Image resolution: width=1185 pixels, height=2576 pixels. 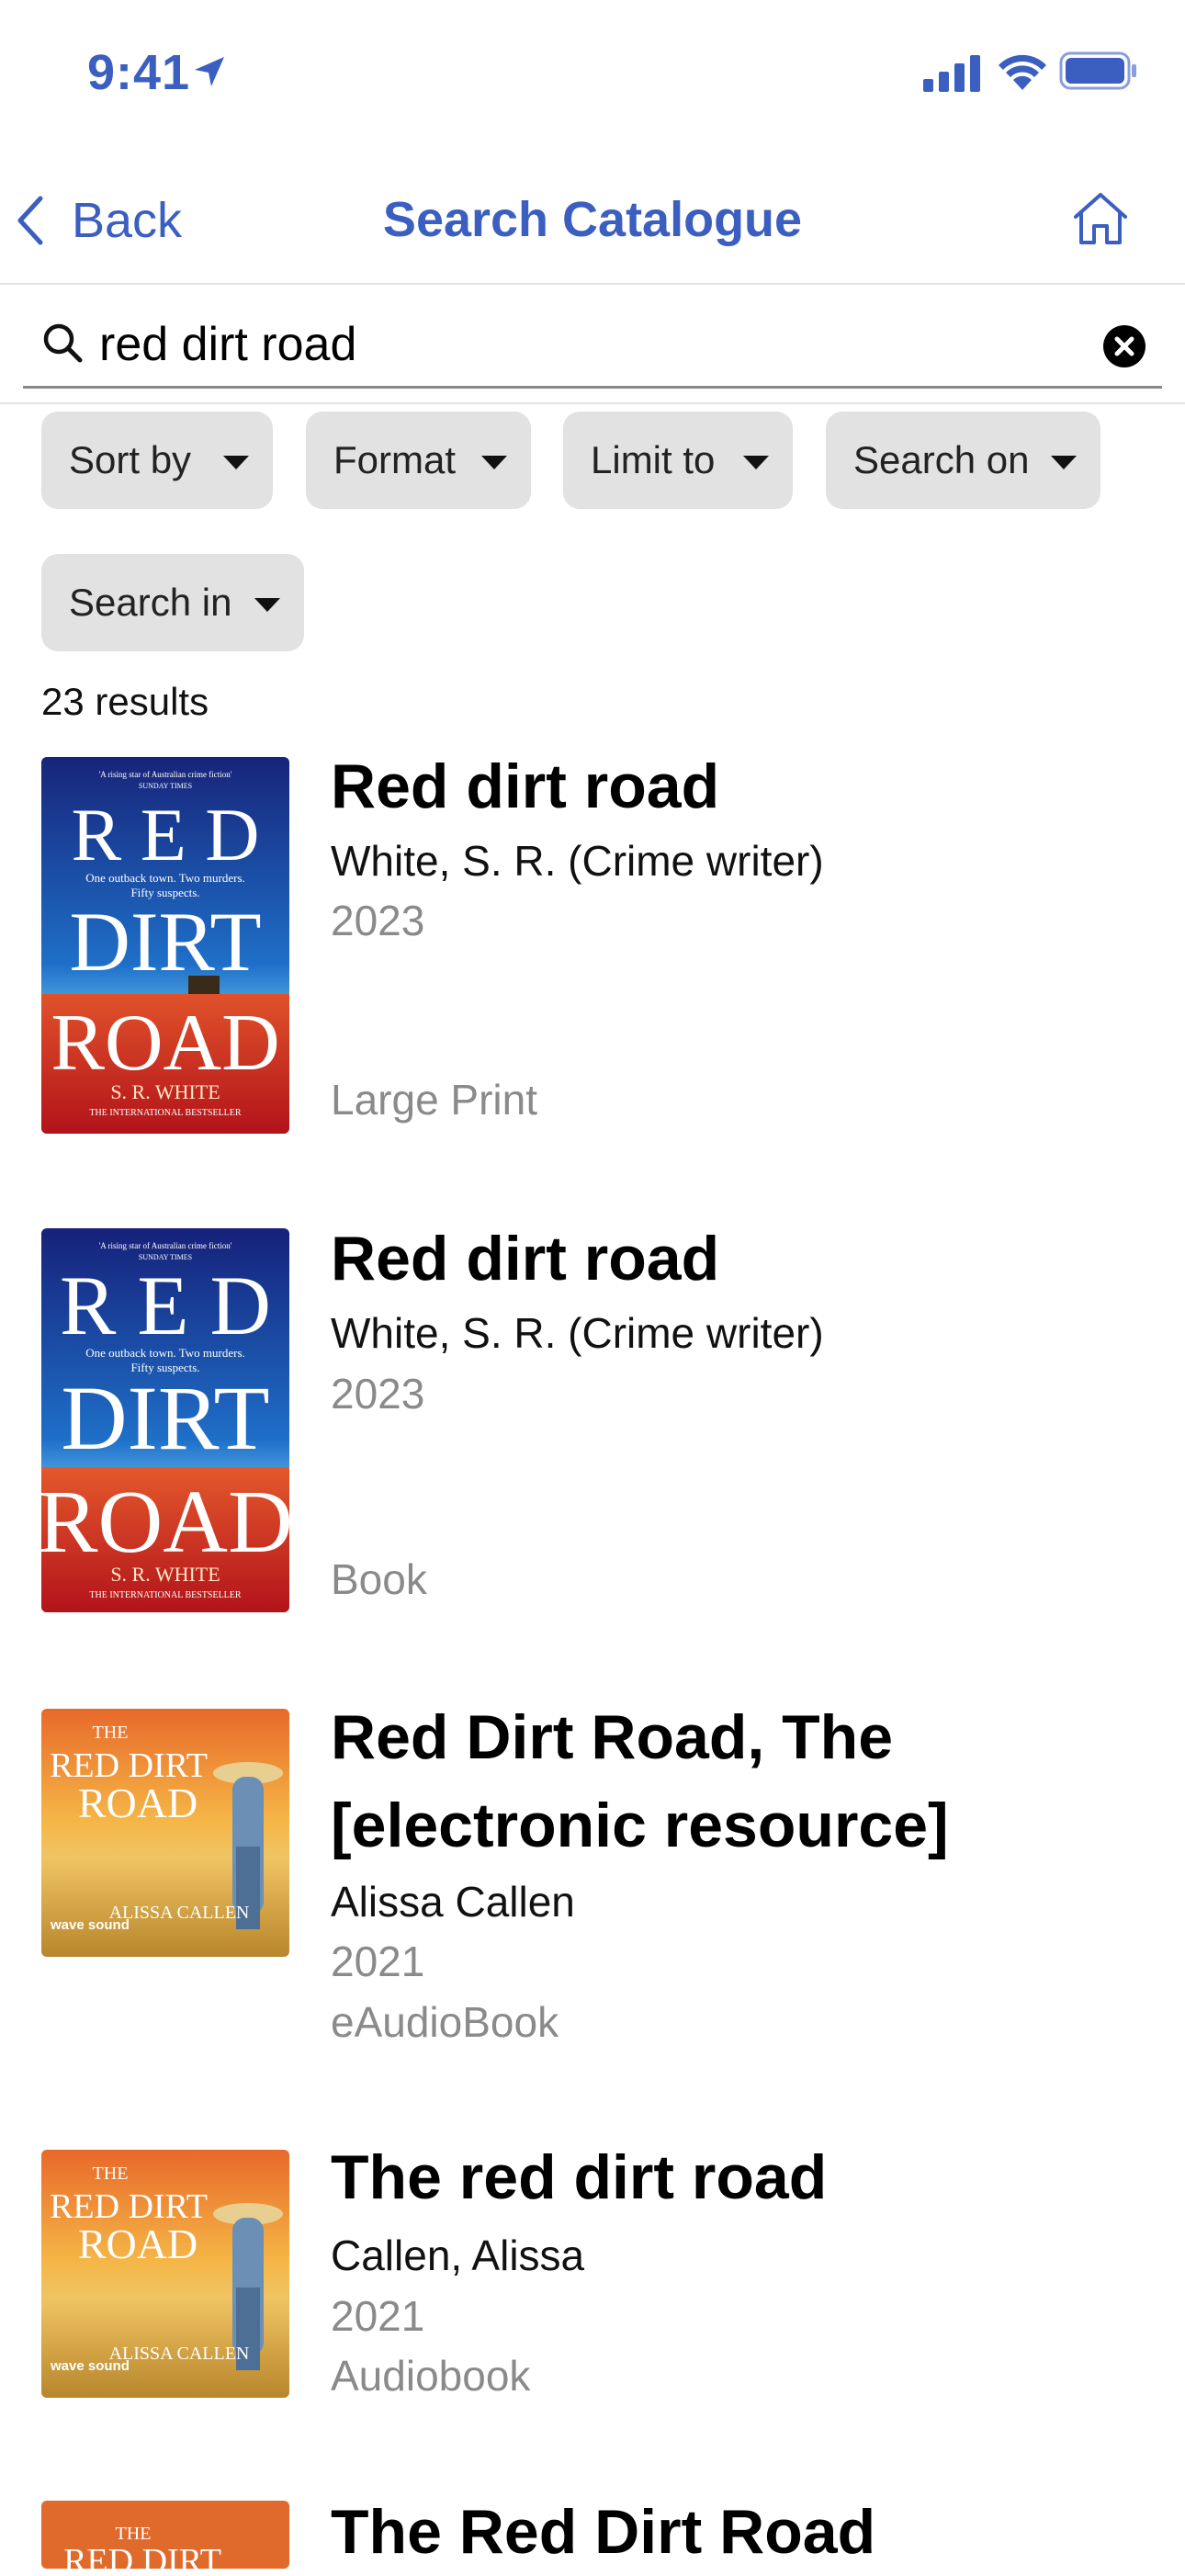 I want to click on limit-to-dropdown: Limit to, so click(x=678, y=460).